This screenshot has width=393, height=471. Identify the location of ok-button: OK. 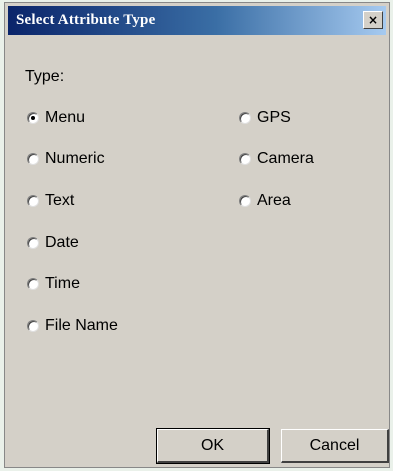
(213, 446).